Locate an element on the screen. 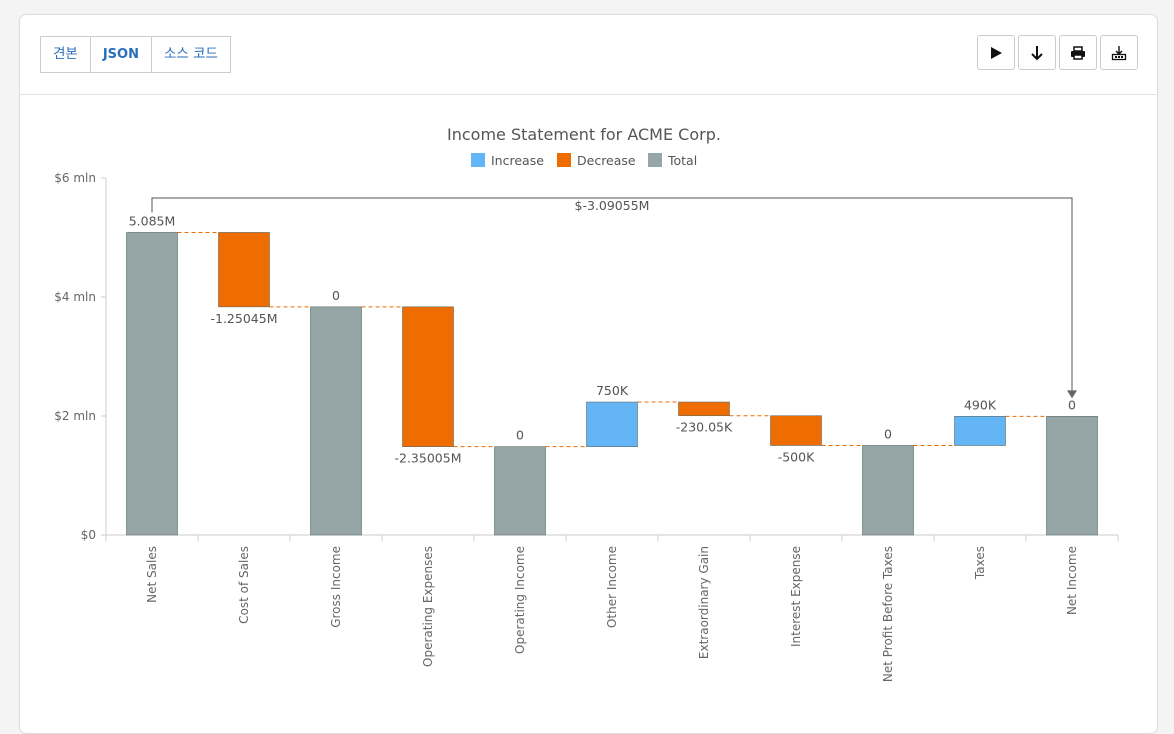 This screenshot has width=1174, height=734. chart-title: Income Statement for ACME Corp. is located at coordinates (584, 134).